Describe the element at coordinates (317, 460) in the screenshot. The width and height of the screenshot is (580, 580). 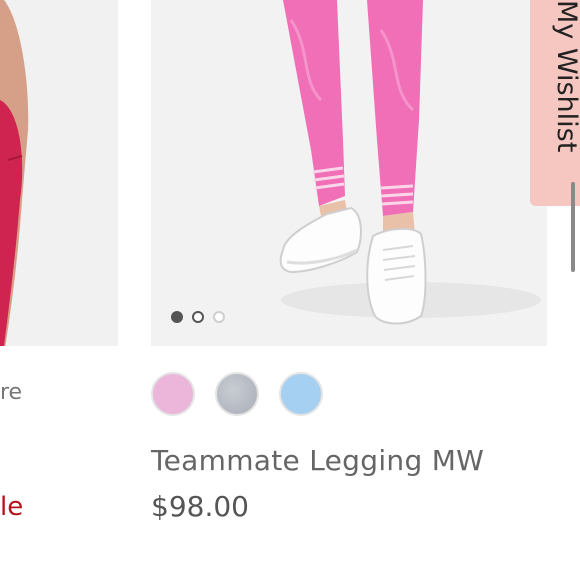
I see `product-title: Teammate Legging MW` at that location.